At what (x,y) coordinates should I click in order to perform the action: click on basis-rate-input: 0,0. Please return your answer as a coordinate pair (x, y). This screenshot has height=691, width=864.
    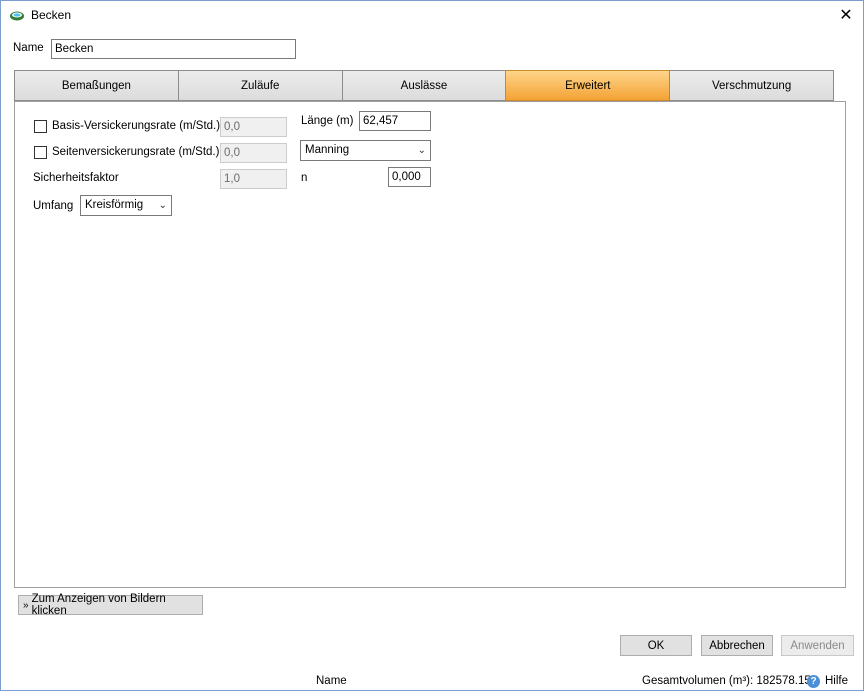
    Looking at the image, I should click on (253, 127).